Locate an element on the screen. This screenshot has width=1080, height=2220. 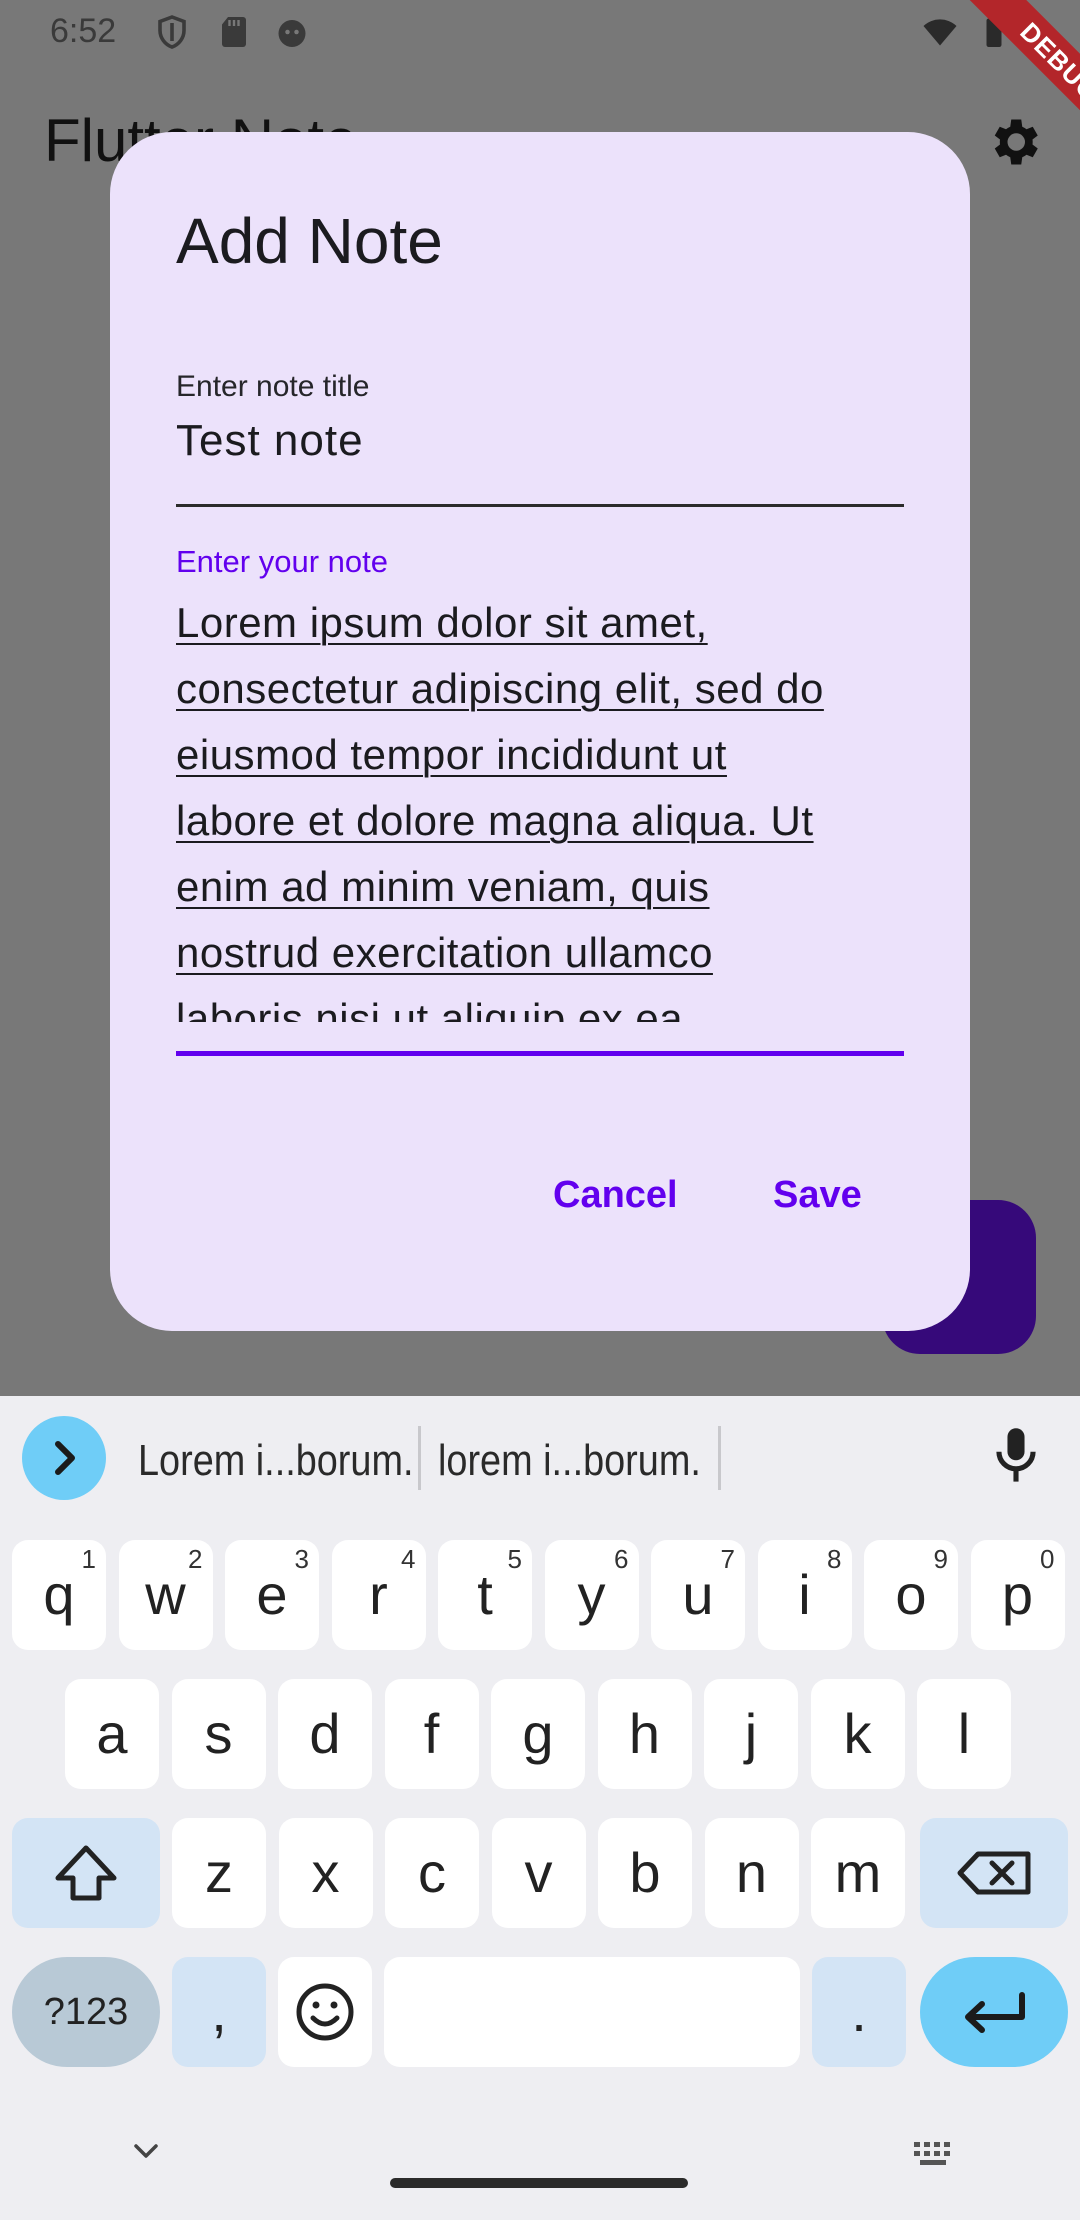
key-k-label: k is located at coordinates (857, 1733).